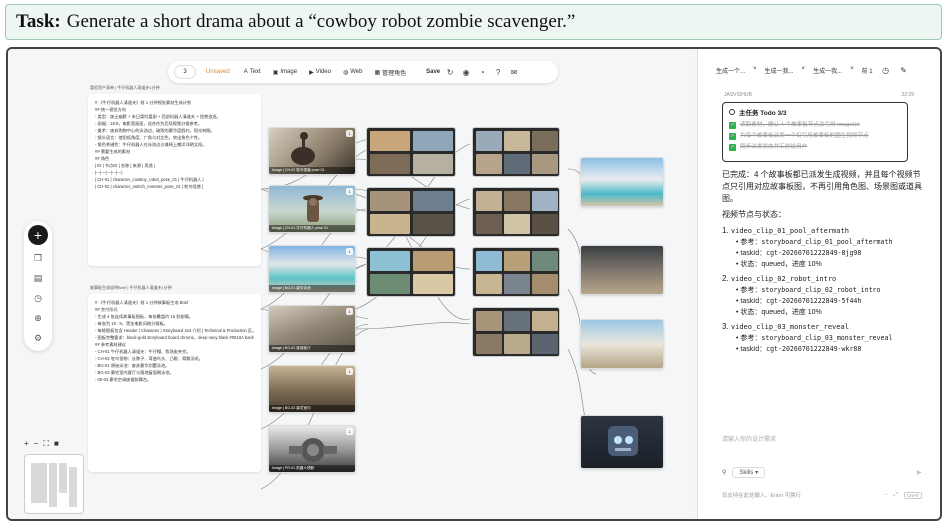 The width and height of the screenshot is (947, 526). I want to click on skills-dropdown: Skills ▾, so click(749, 472).